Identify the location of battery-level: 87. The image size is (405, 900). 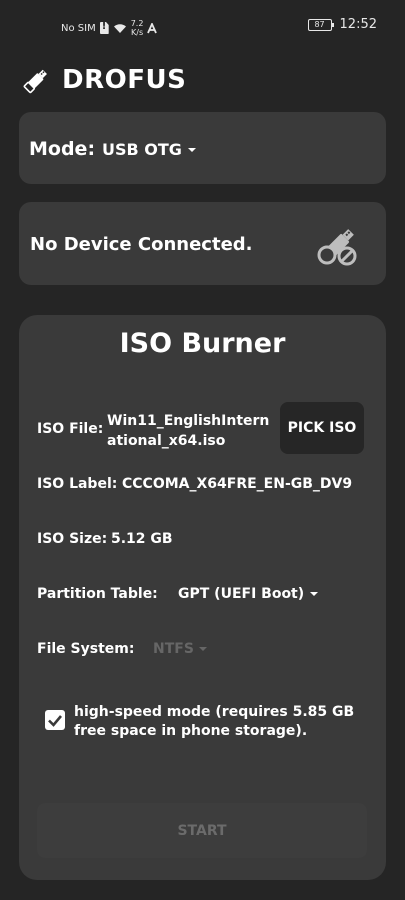
(319, 24).